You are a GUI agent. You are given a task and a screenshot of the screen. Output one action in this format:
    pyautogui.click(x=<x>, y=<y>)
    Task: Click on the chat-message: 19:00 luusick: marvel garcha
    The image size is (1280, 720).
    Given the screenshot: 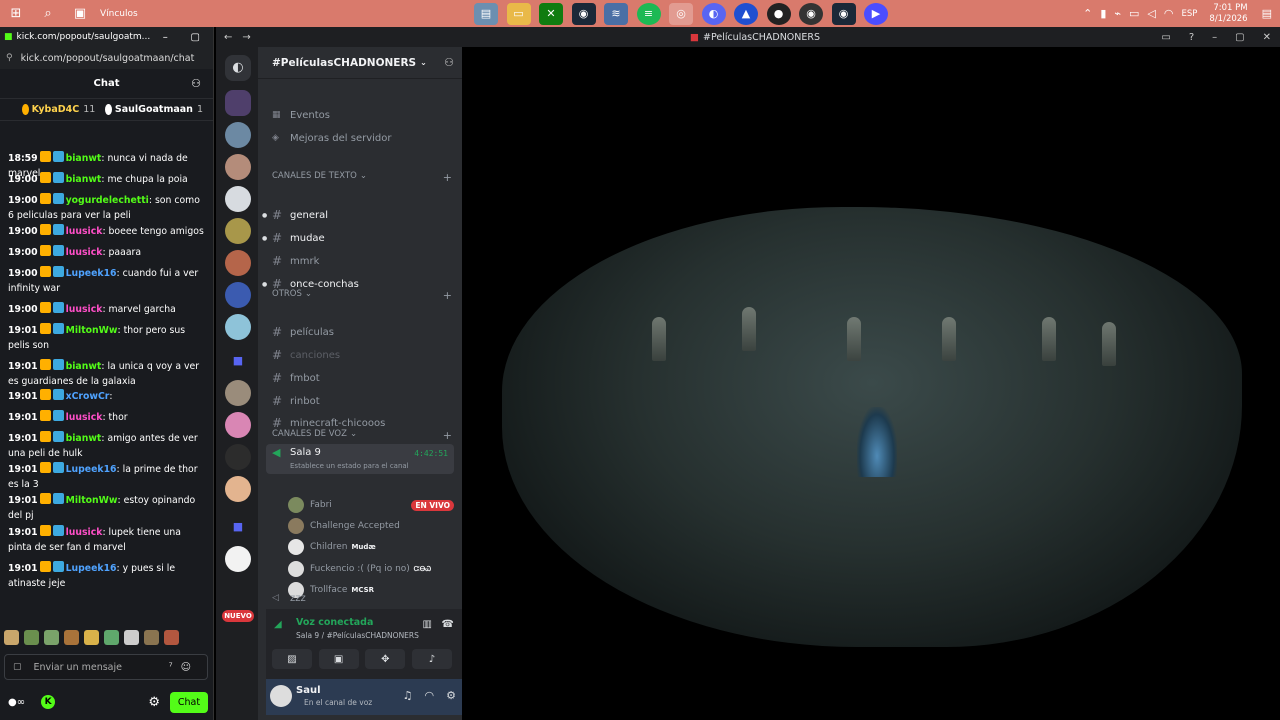 What is the action you would take?
    pyautogui.click(x=107, y=309)
    